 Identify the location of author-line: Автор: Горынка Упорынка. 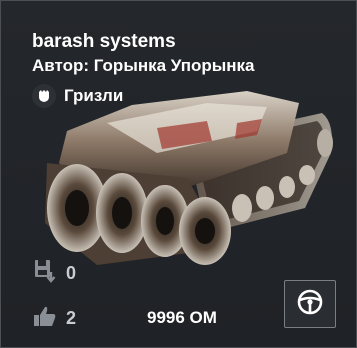
(143, 65).